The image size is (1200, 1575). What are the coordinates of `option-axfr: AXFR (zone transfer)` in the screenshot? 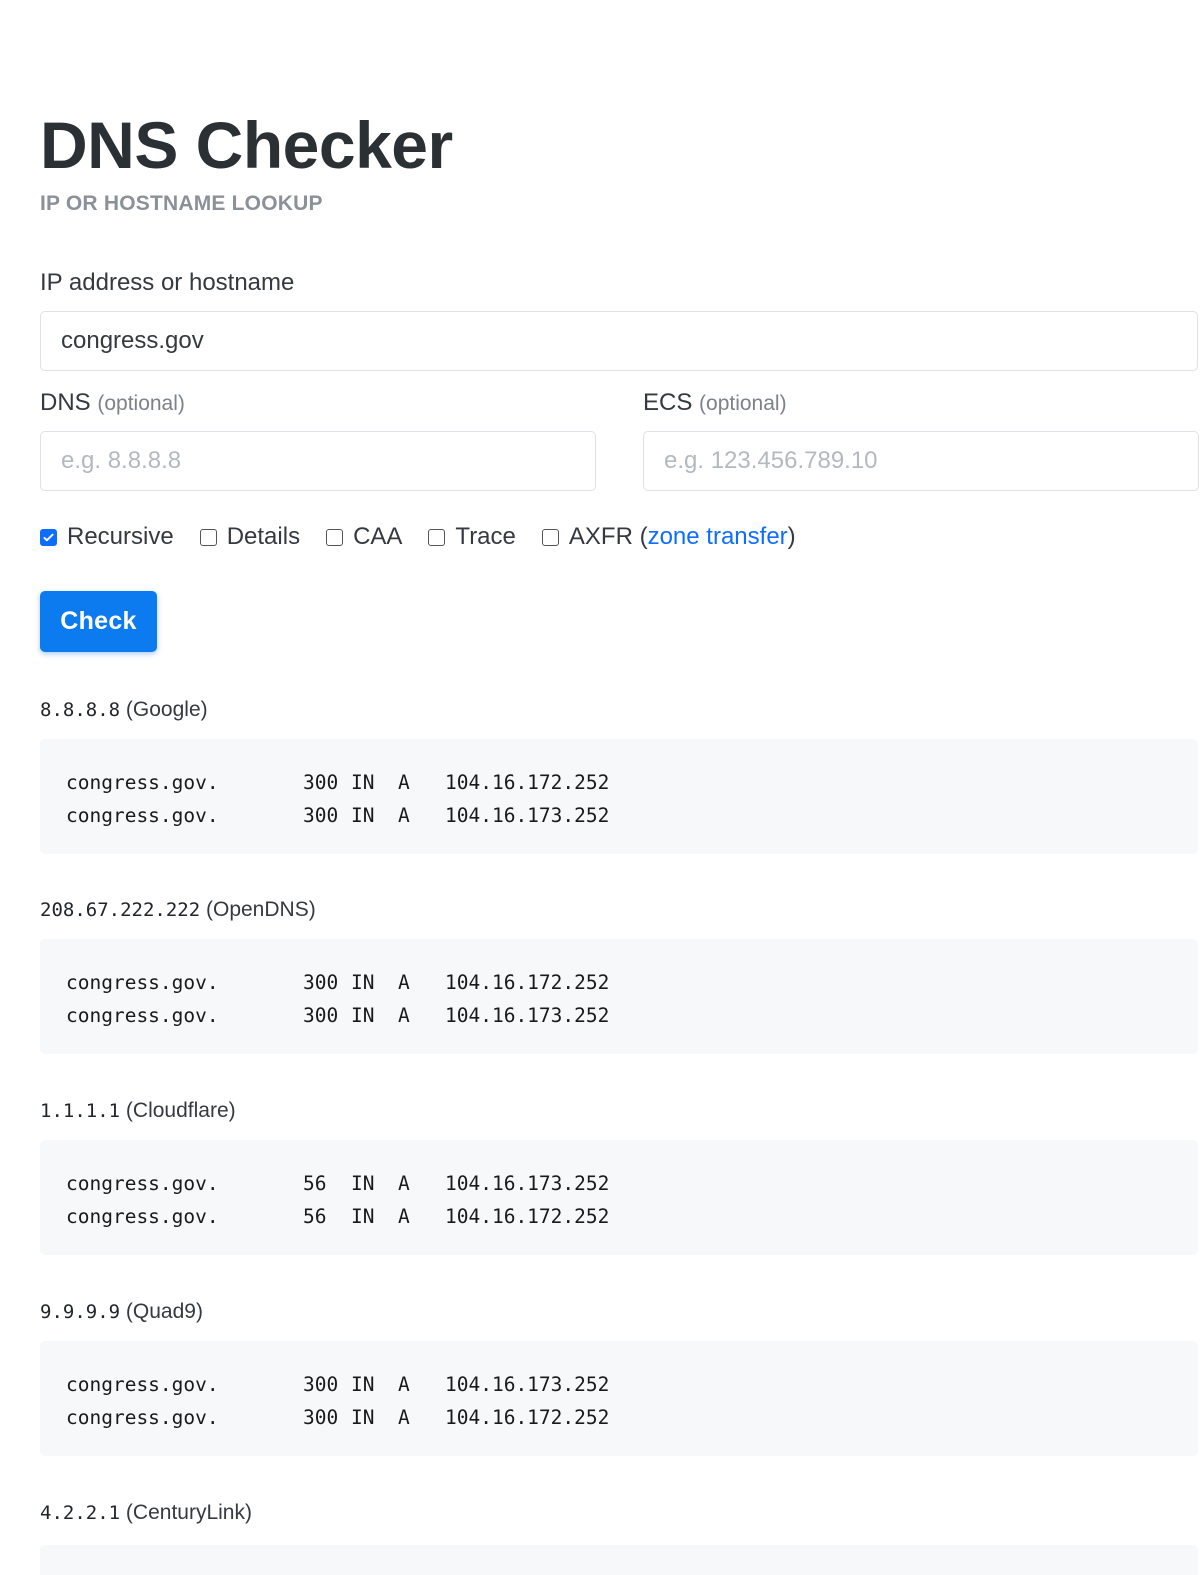 It's located at (668, 537).